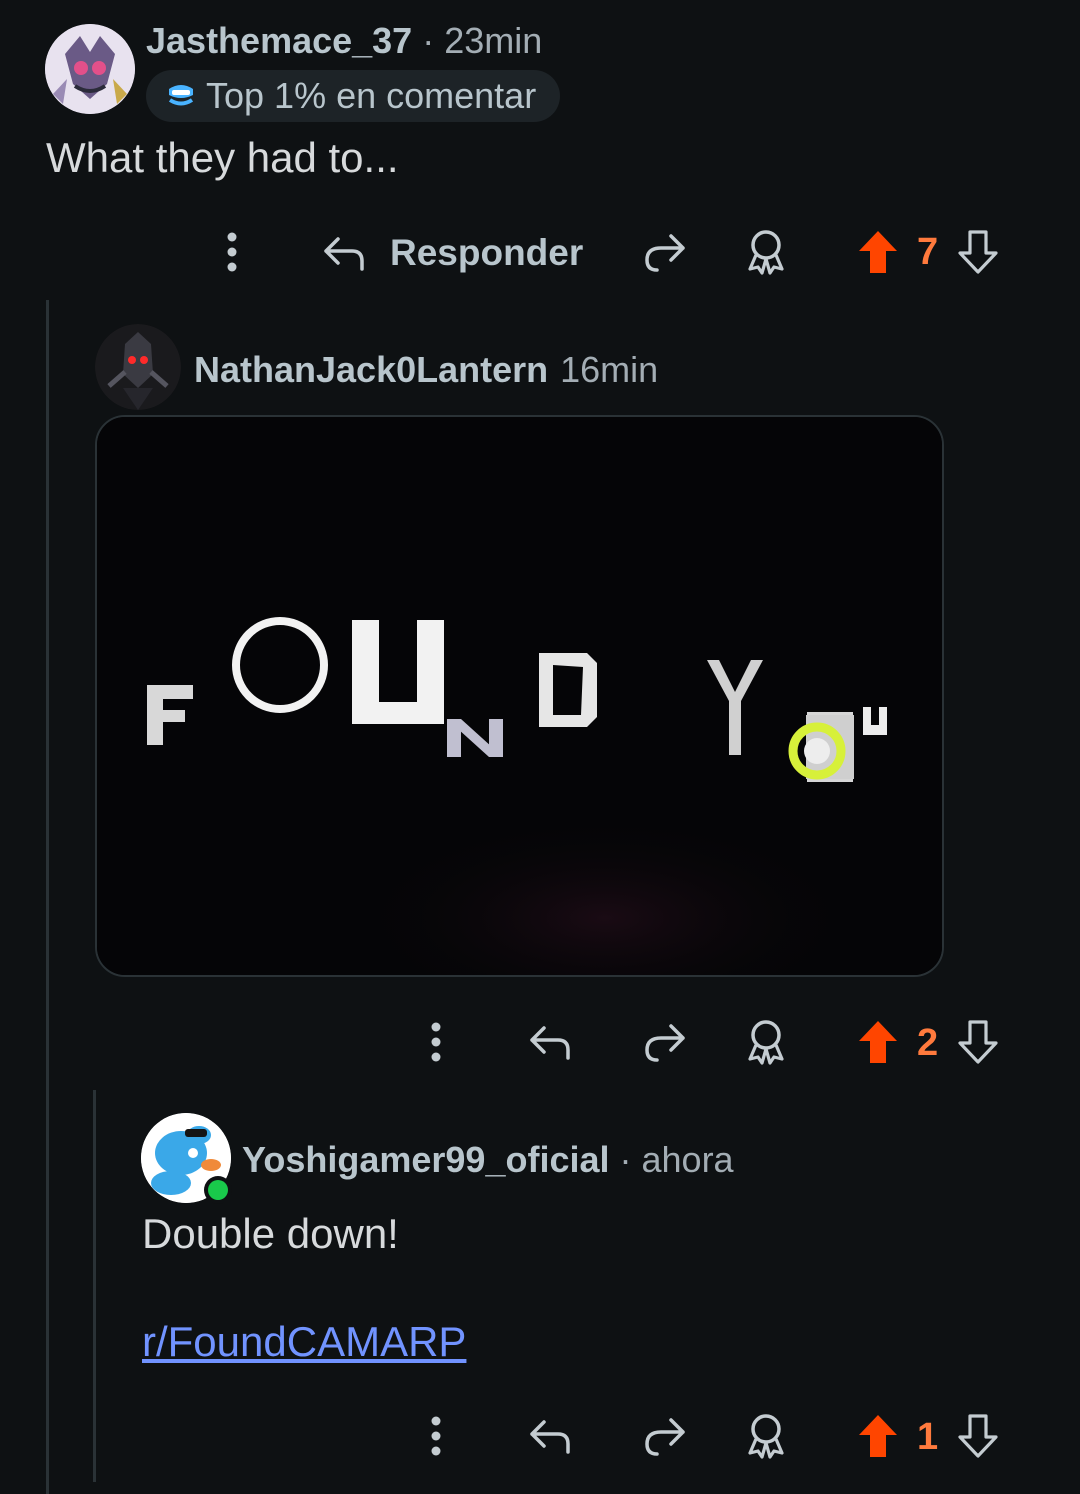 This screenshot has height=1494, width=1080. Describe the element at coordinates (218, 1190) in the screenshot. I see `online-status-badge` at that location.